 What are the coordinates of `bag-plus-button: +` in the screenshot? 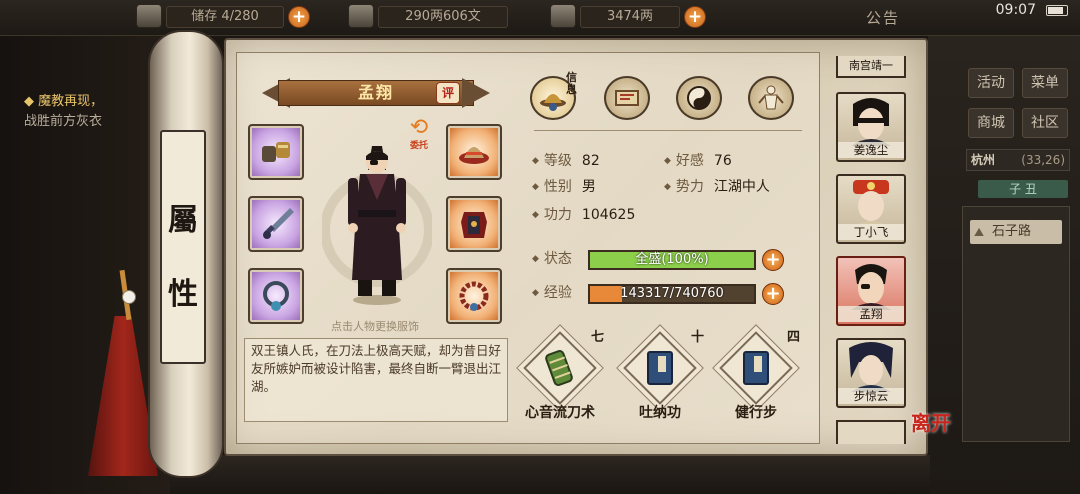 It's located at (299, 17).